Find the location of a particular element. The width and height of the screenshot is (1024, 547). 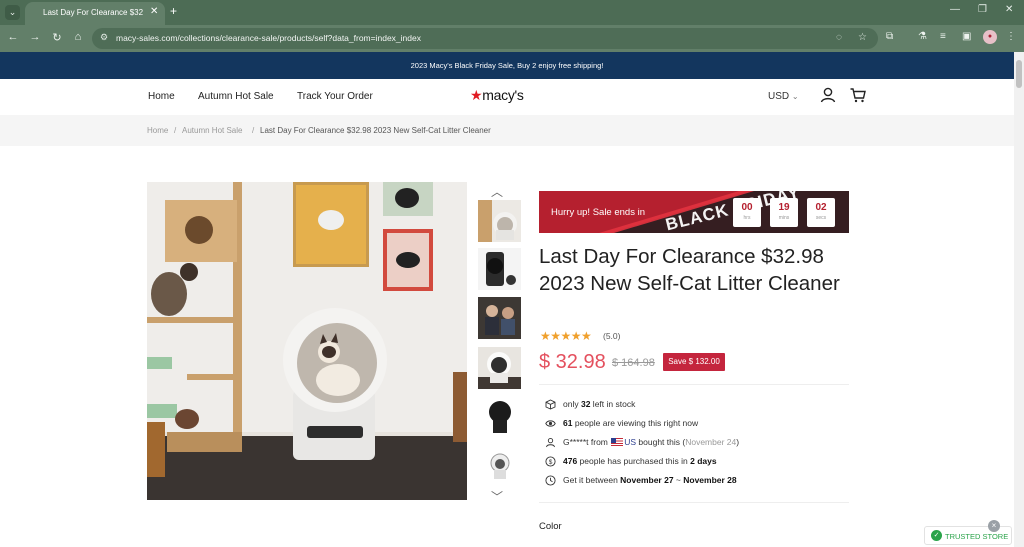

thumbnail-5-illustration is located at coordinates (499, 418).